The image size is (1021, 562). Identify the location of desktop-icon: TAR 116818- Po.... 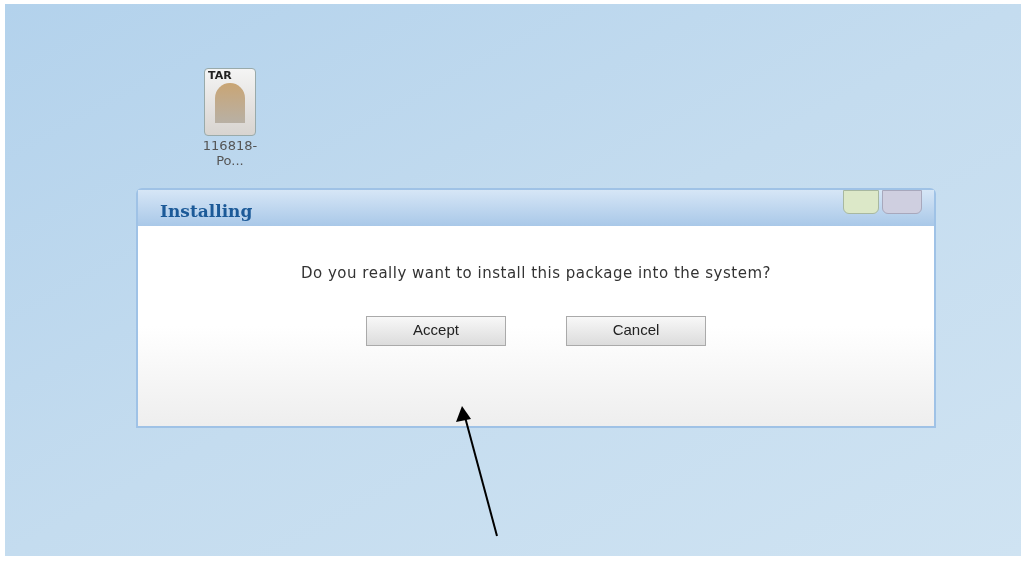
(230, 118).